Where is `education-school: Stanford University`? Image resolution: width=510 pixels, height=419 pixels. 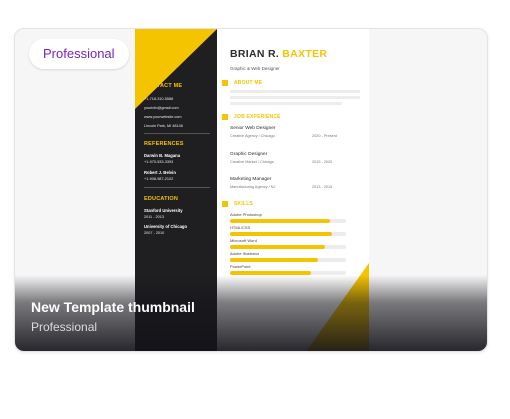 education-school: Stanford University is located at coordinates (163, 210).